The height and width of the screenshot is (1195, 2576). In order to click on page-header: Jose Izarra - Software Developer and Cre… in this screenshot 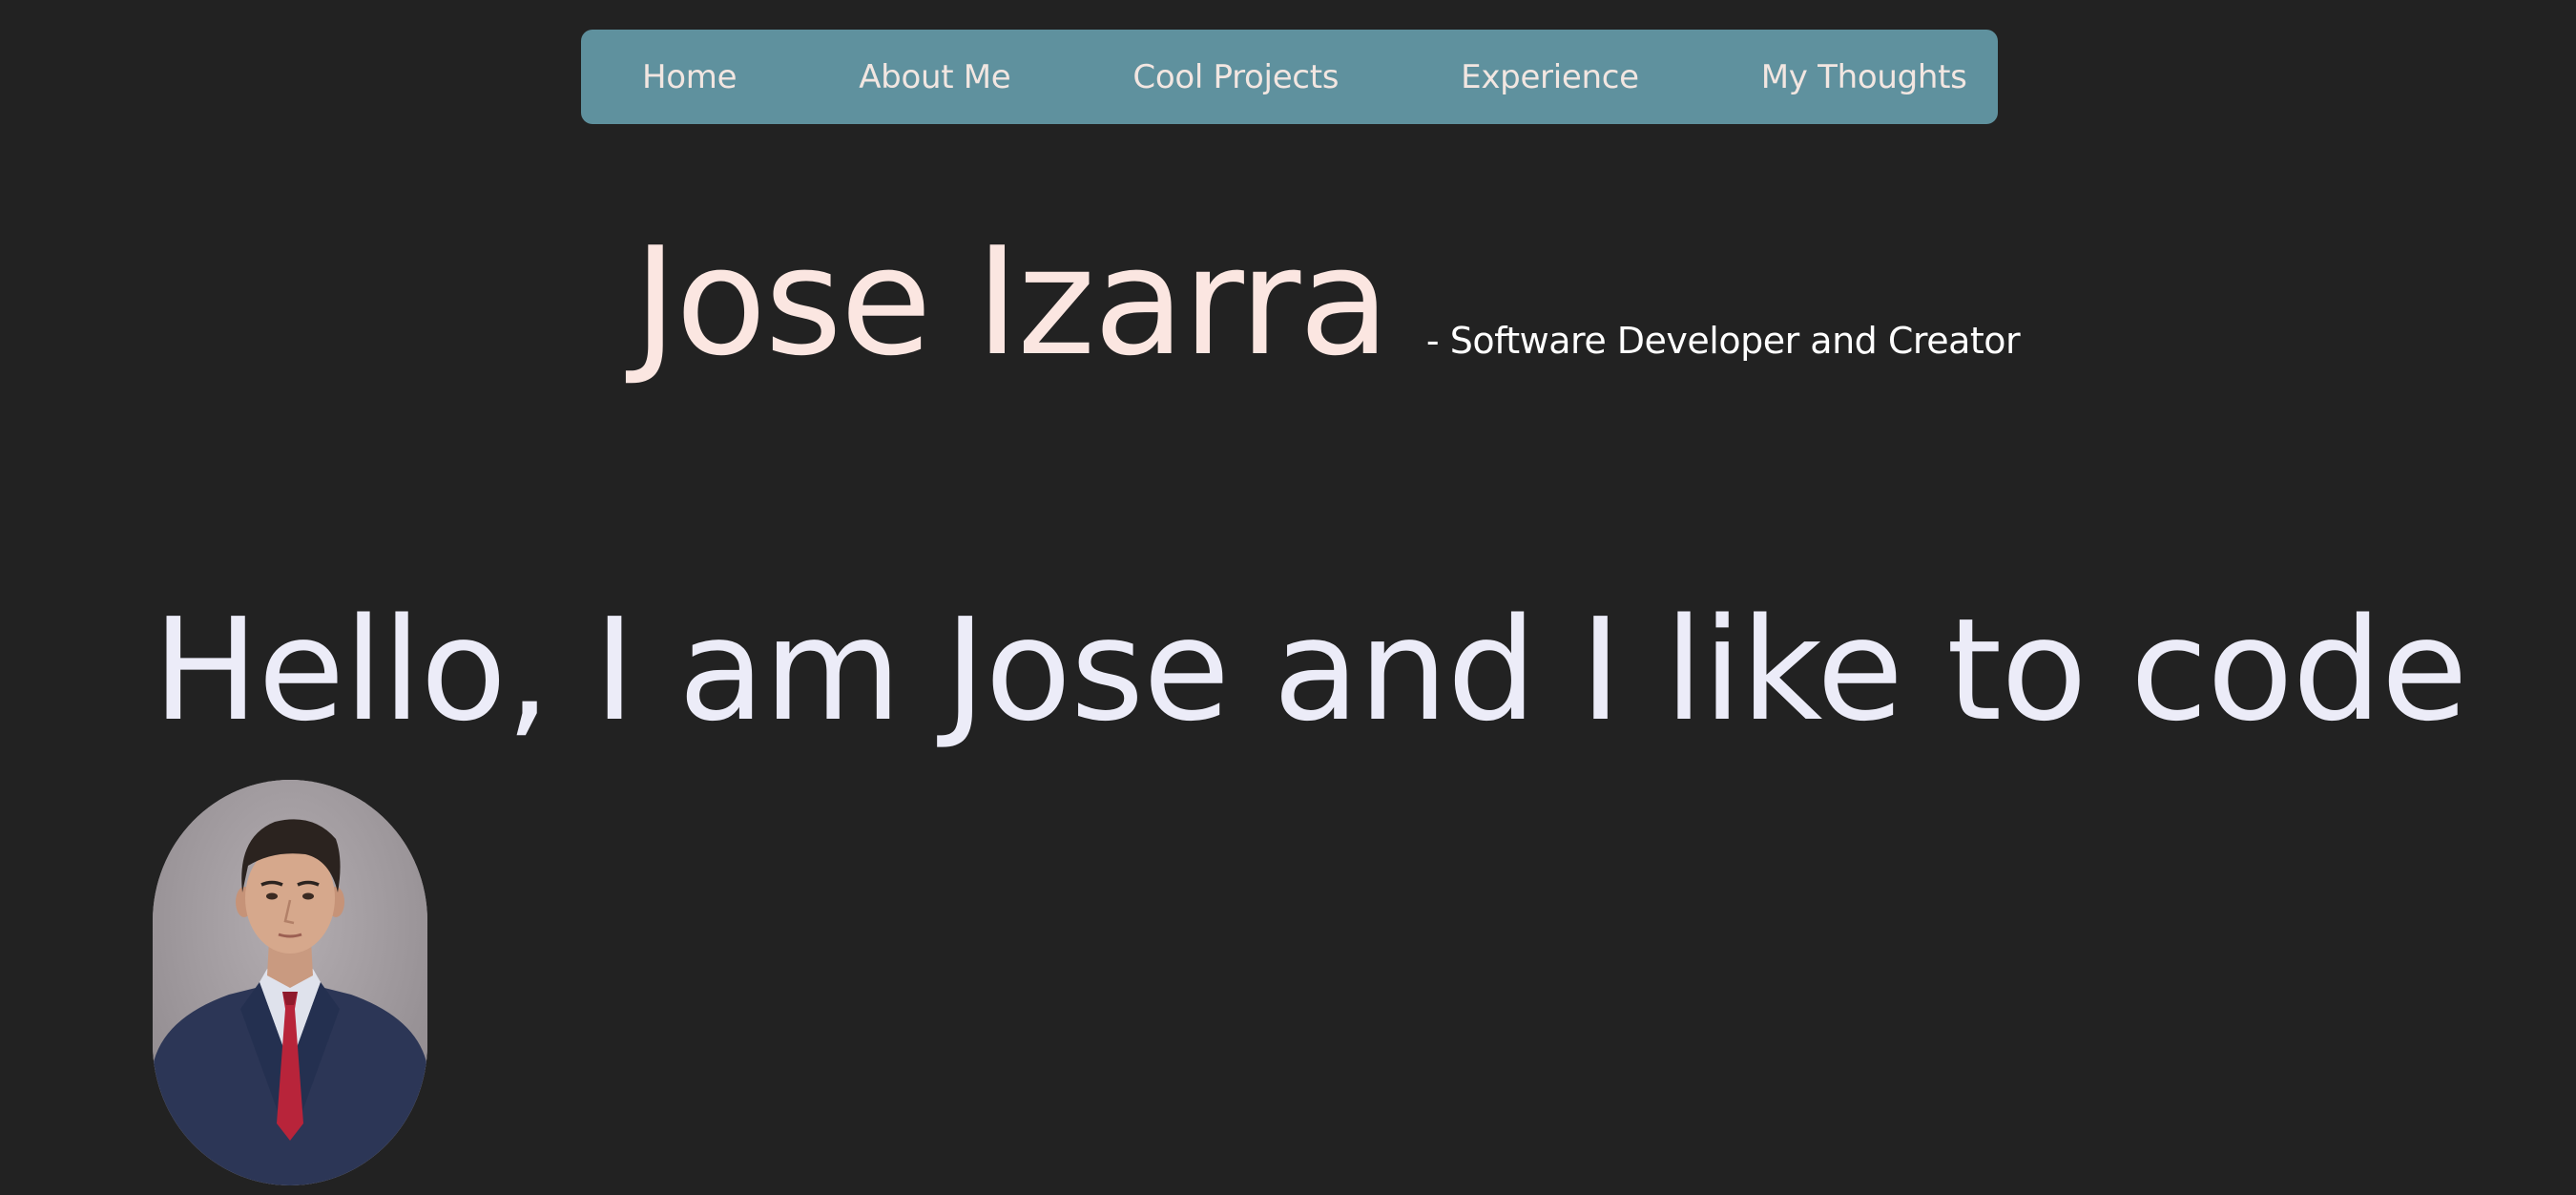, I will do `click(1327, 301)`.